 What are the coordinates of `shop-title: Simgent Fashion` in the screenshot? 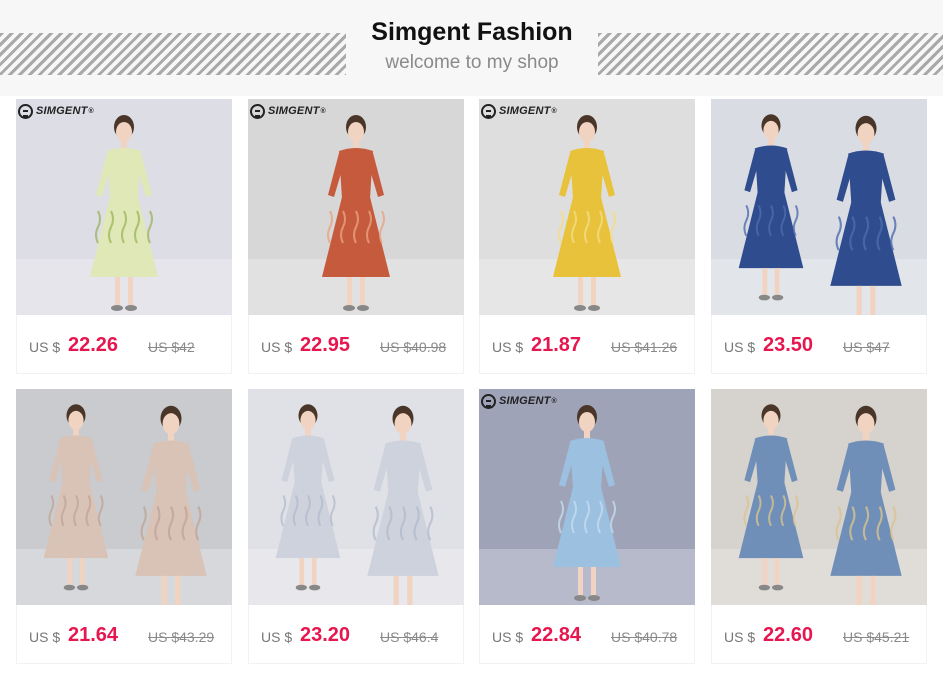 It's located at (472, 32).